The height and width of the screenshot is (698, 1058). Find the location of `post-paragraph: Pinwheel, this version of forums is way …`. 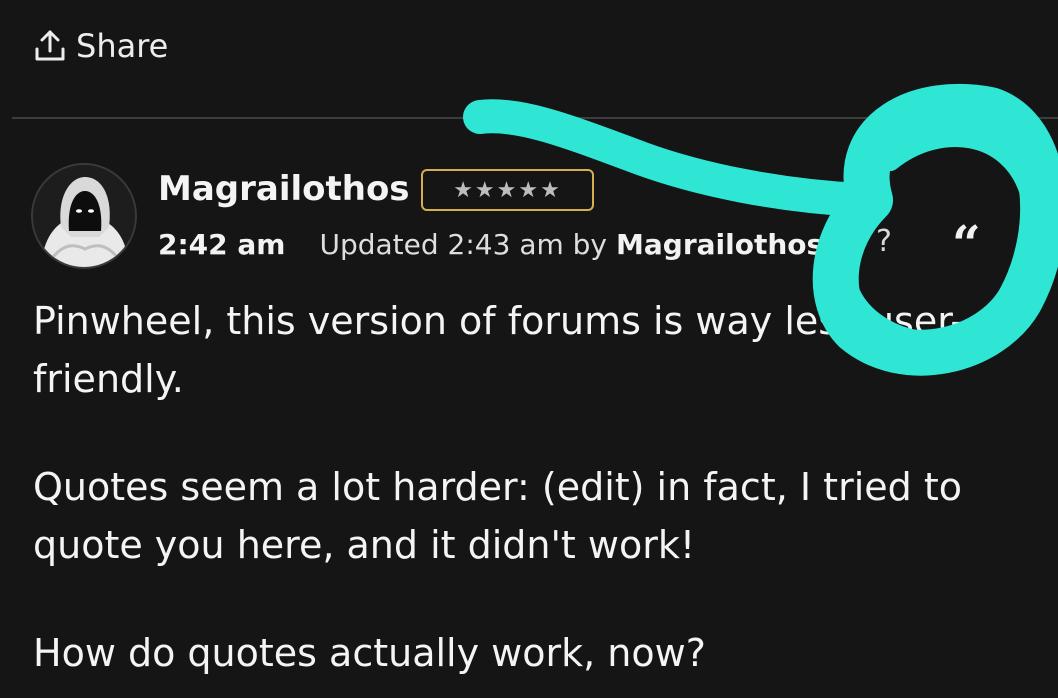

post-paragraph: Pinwheel, this version of forums is way … is located at coordinates (499, 350).